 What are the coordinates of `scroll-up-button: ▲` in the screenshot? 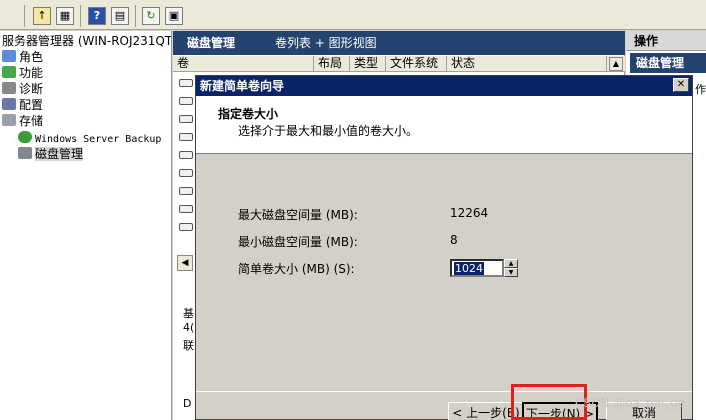 It's located at (616, 64).